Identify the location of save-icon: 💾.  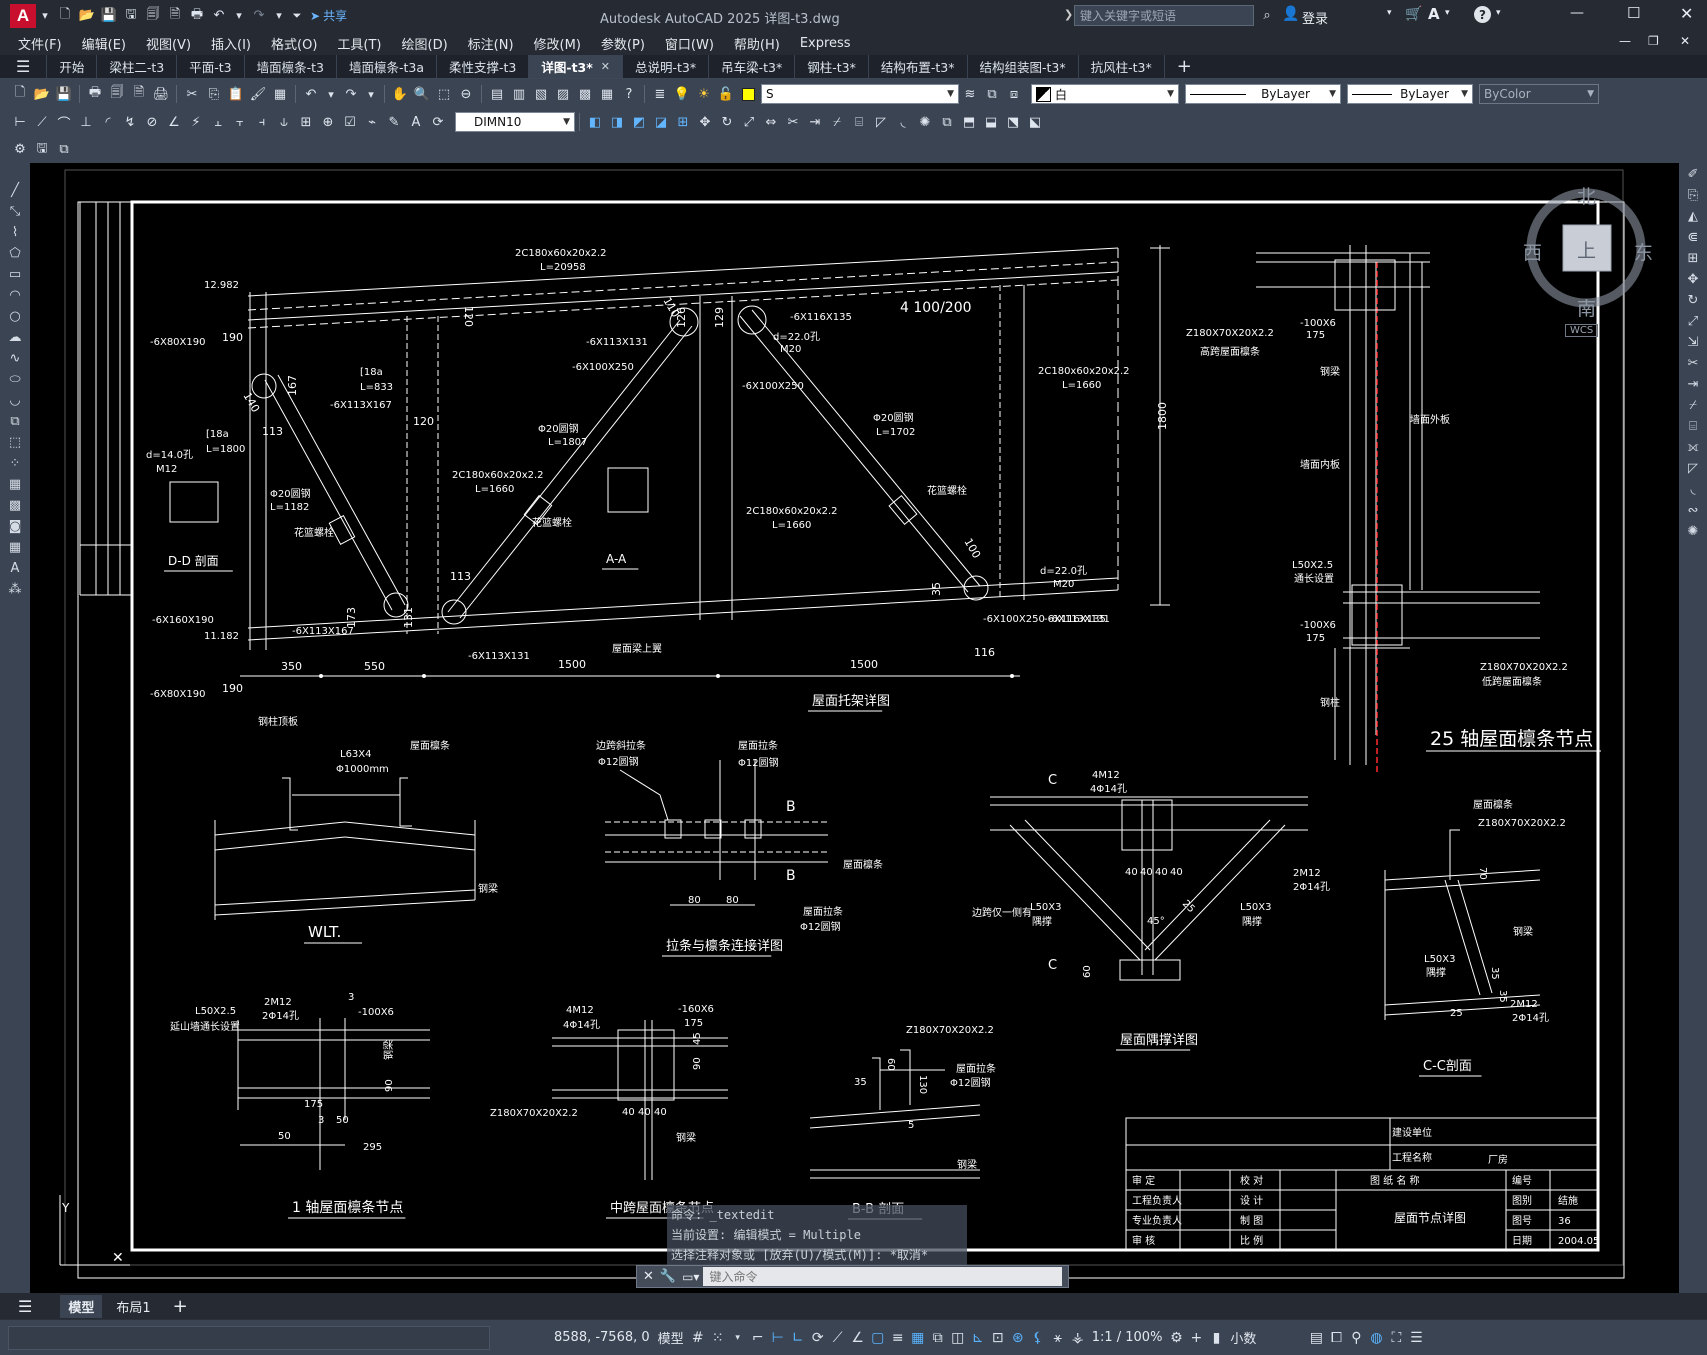
(109, 16).